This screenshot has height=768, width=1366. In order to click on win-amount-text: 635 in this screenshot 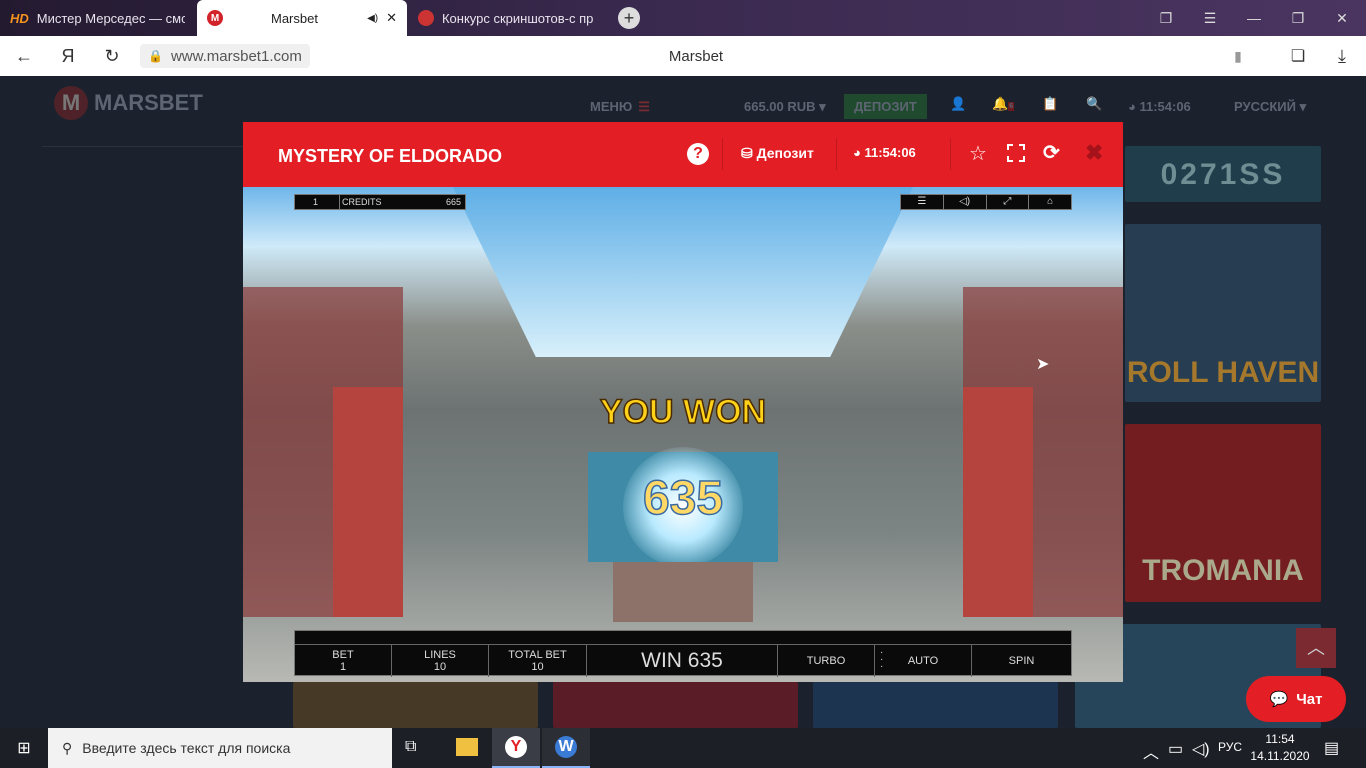, I will do `click(683, 498)`.